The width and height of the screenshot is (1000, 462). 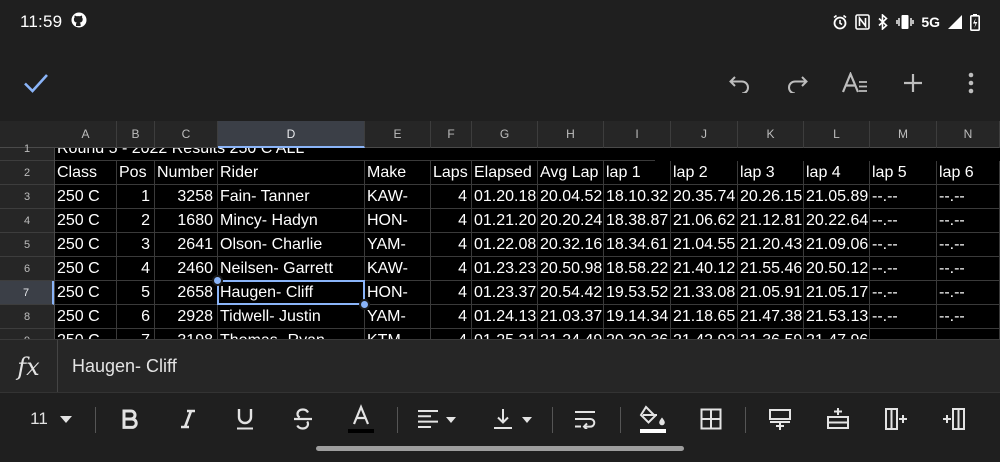 I want to click on table-cell: 6, so click(x=136, y=317).